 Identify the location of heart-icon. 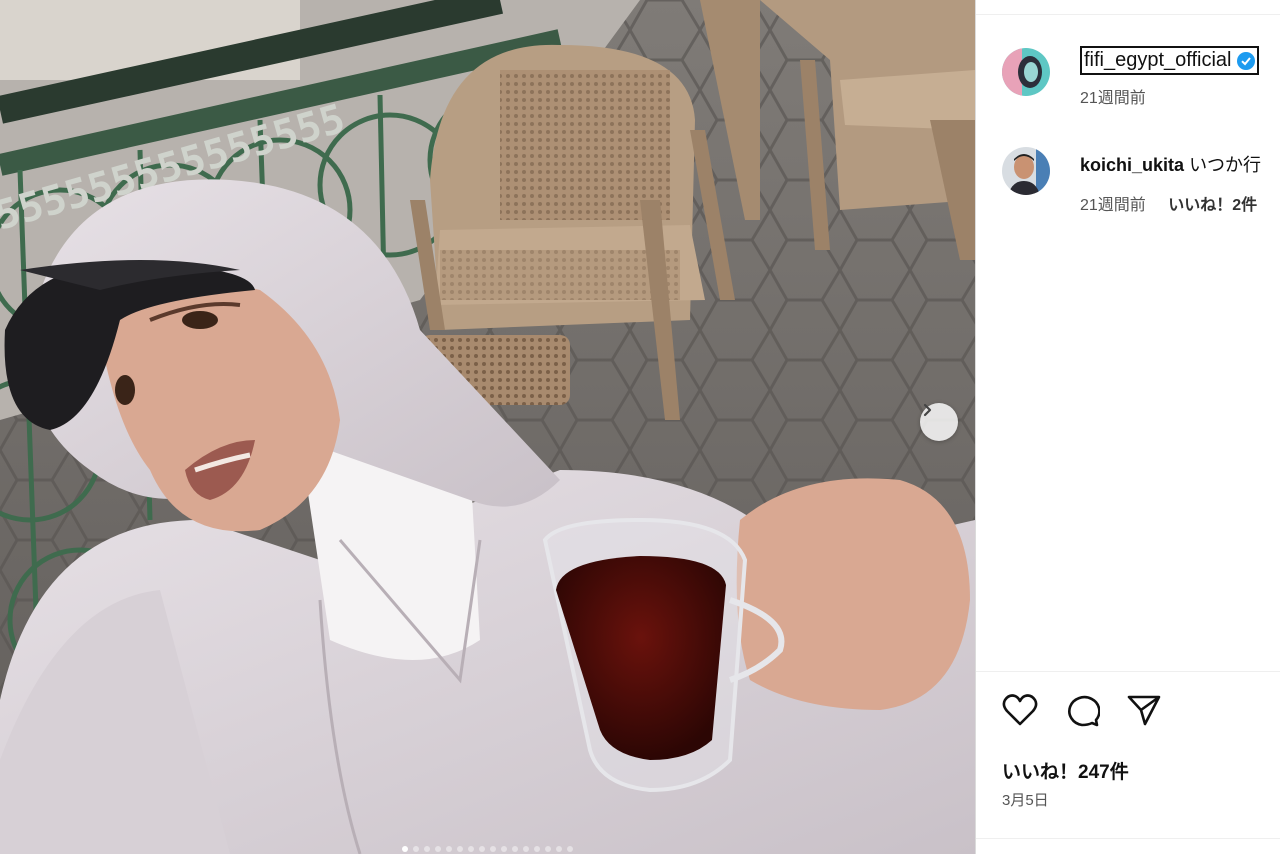
(1020, 710).